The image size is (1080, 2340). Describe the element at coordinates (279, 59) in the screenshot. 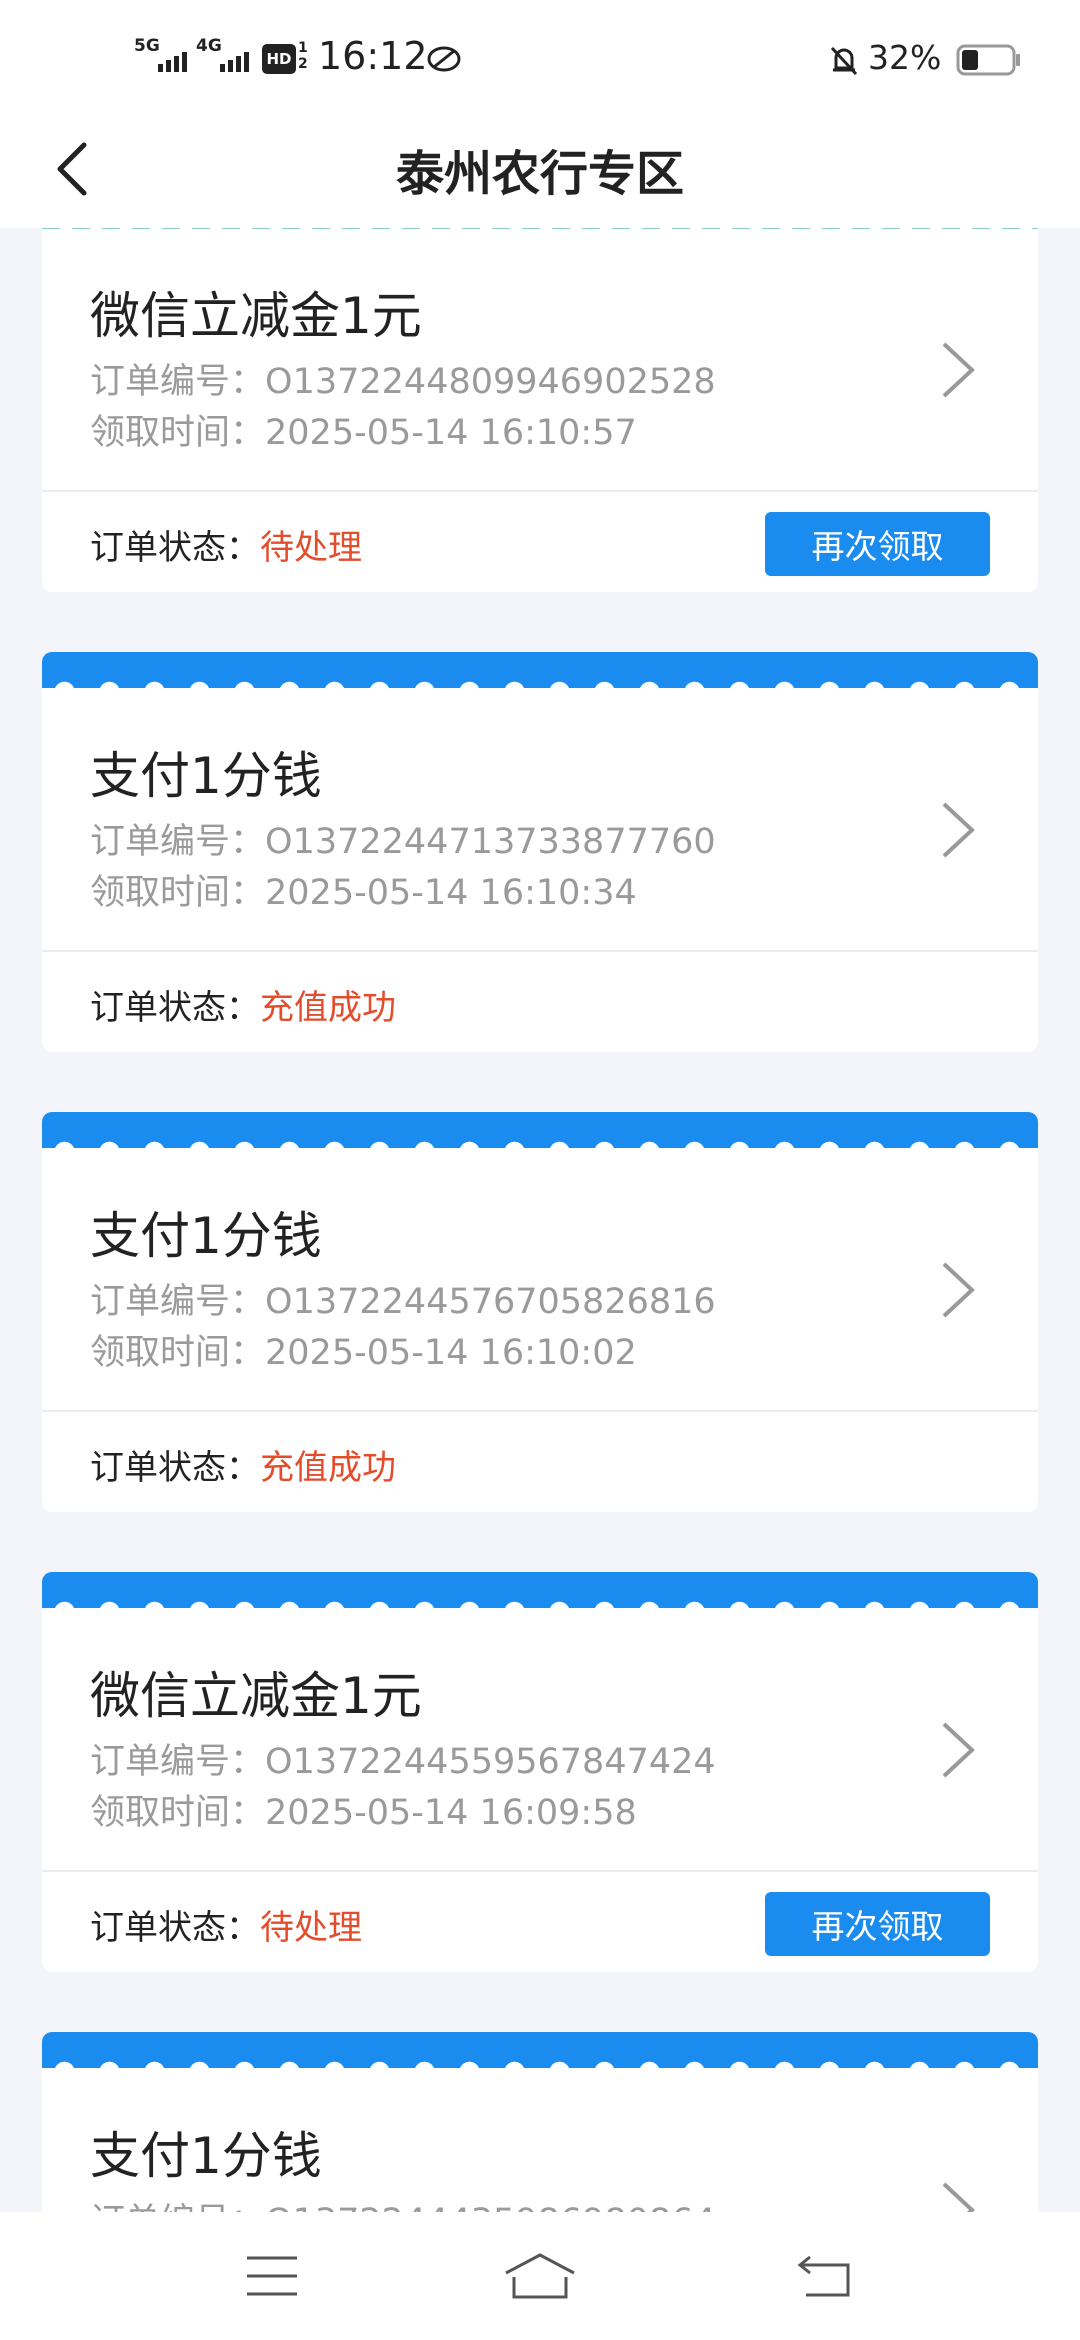

I see `hd-voice-icon: HD` at that location.